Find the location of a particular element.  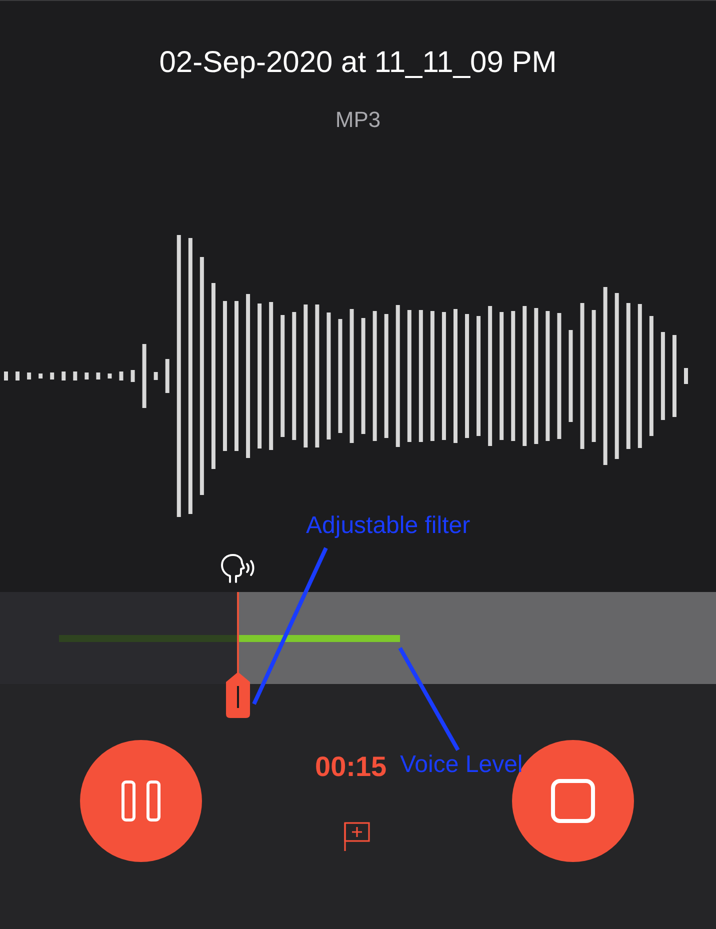

recording-title: 02-Sep-2020 at 11_11_09 PM is located at coordinates (358, 63).